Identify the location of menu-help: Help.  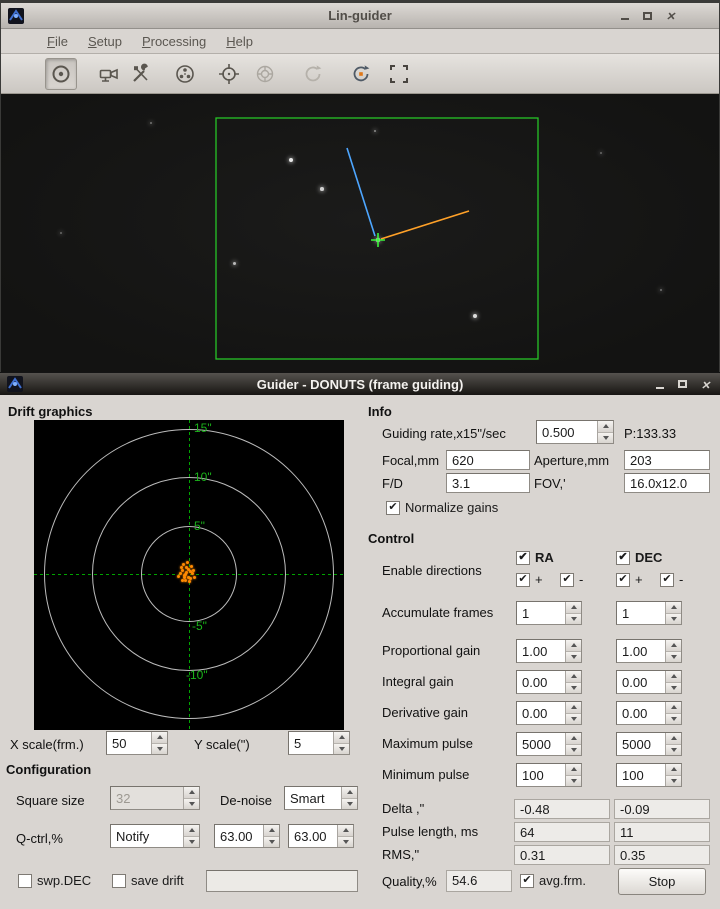
(239, 41).